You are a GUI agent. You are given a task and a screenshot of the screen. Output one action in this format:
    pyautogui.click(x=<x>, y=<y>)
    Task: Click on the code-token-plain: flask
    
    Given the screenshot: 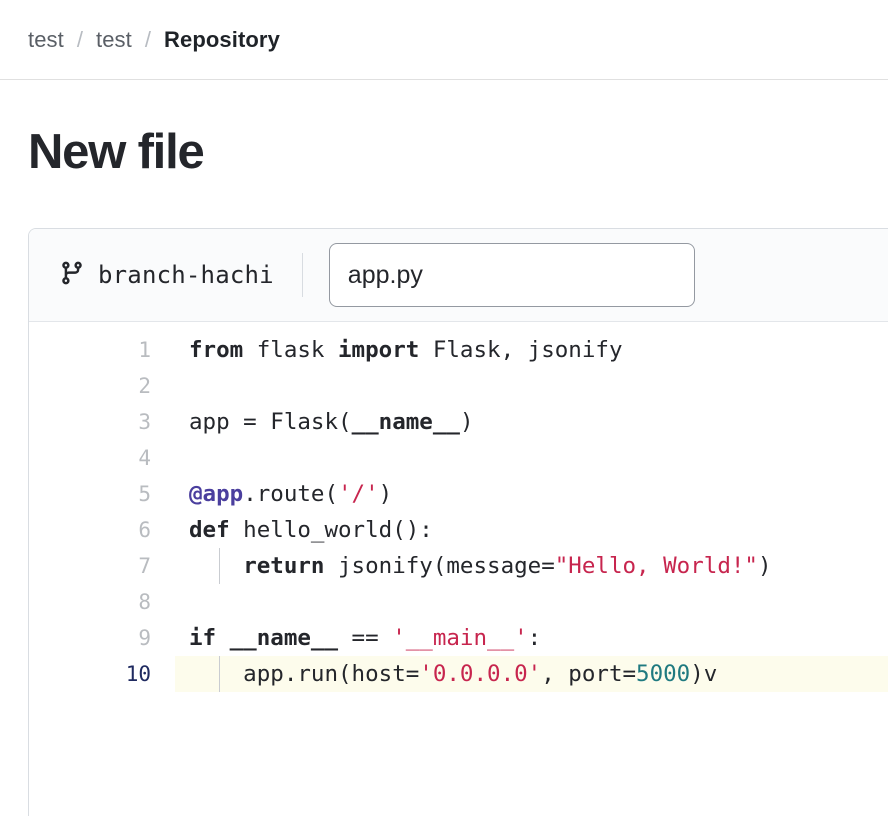 What is the action you would take?
    pyautogui.click(x=291, y=350)
    